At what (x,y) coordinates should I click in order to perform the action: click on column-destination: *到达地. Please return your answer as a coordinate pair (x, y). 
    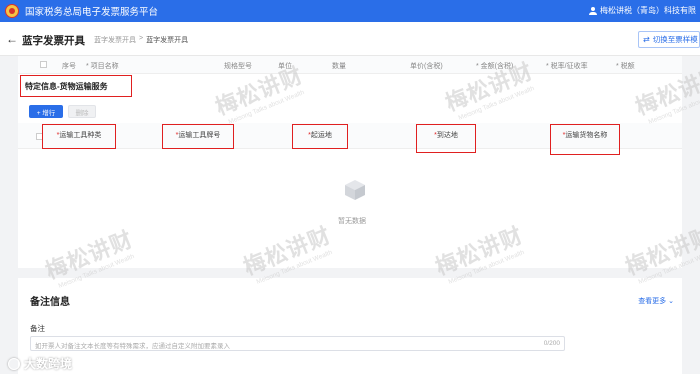
    Looking at the image, I should click on (446, 138).